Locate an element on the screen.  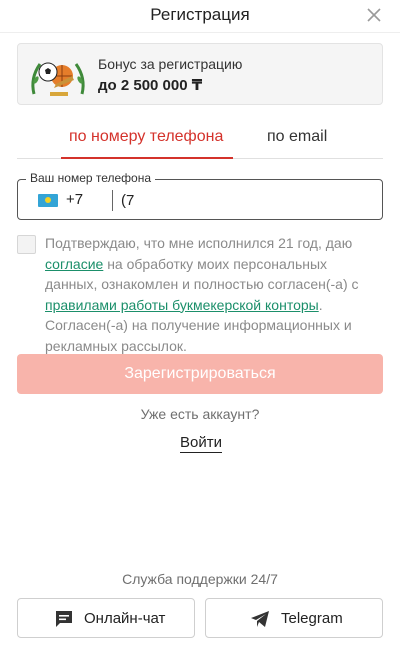
online-chat-label: Онлайн-чат is located at coordinates (125, 618).